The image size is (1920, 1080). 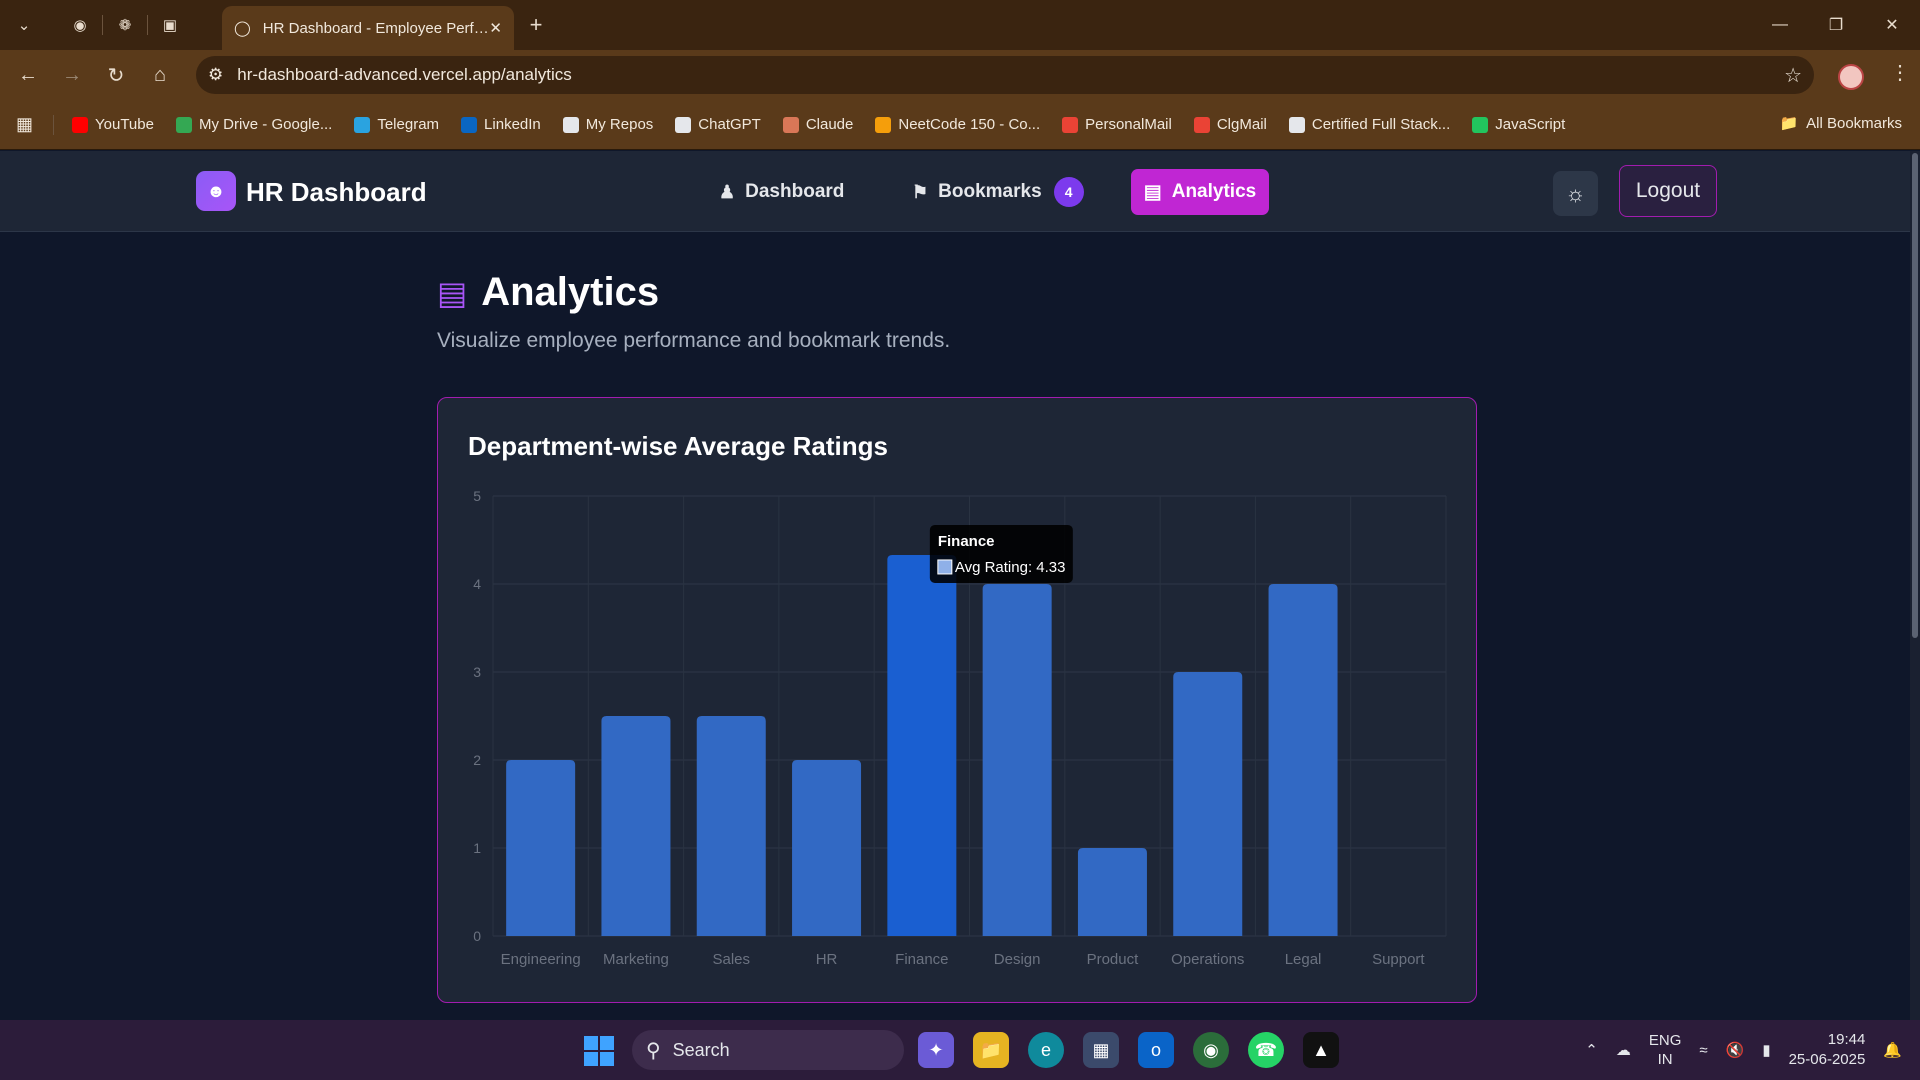 I want to click on bar-hr, so click(x=827, y=848).